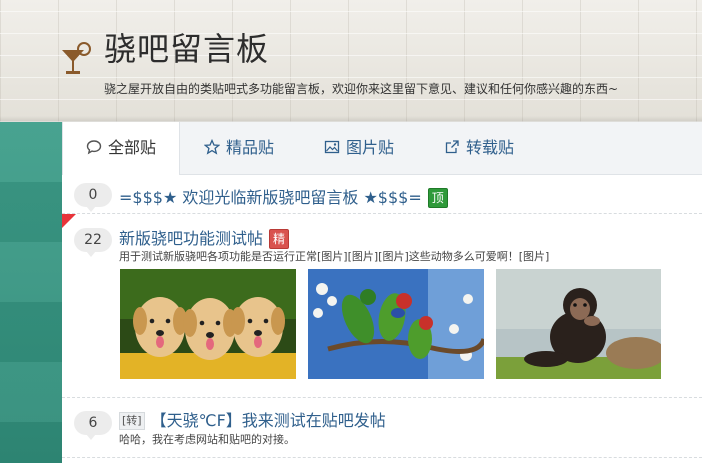  What do you see at coordinates (212, 146) in the screenshot?
I see `star-icon` at bounding box center [212, 146].